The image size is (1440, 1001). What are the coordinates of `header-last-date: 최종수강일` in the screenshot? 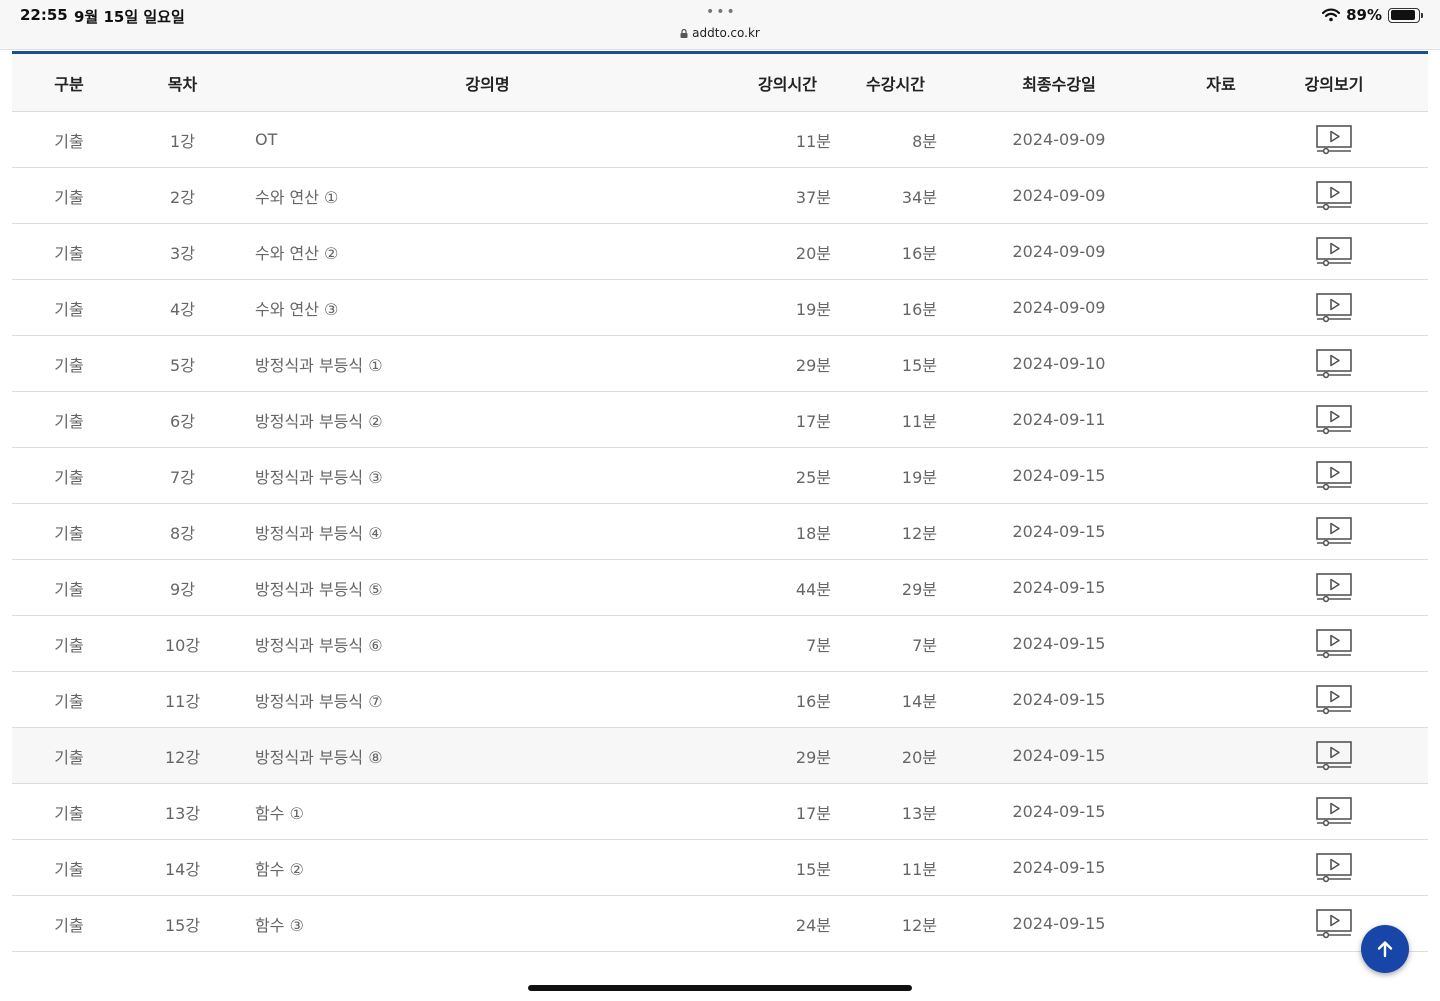 It's located at (1059, 84).